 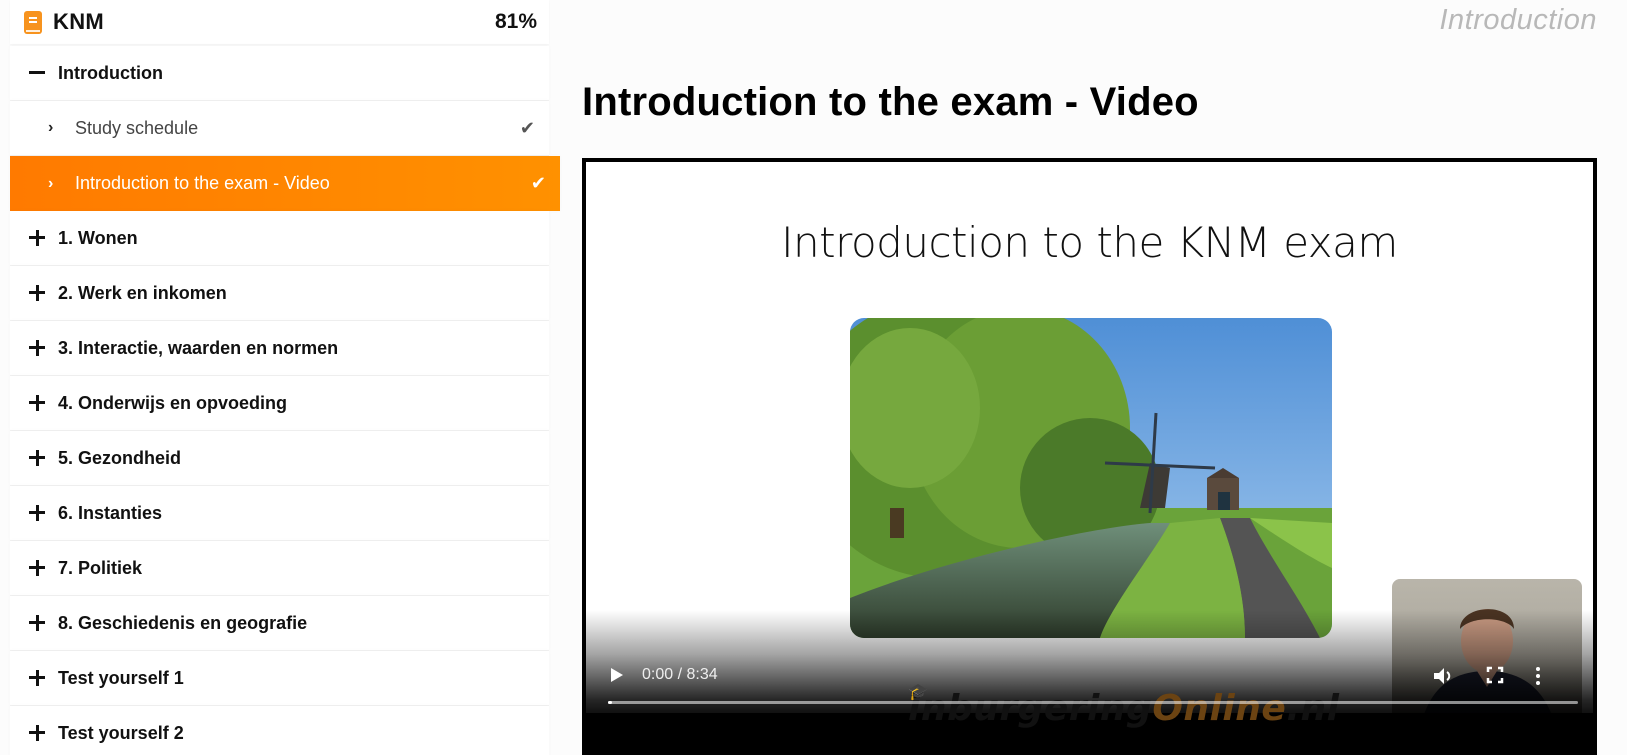 I want to click on presenter-webcam, so click(x=1487, y=650).